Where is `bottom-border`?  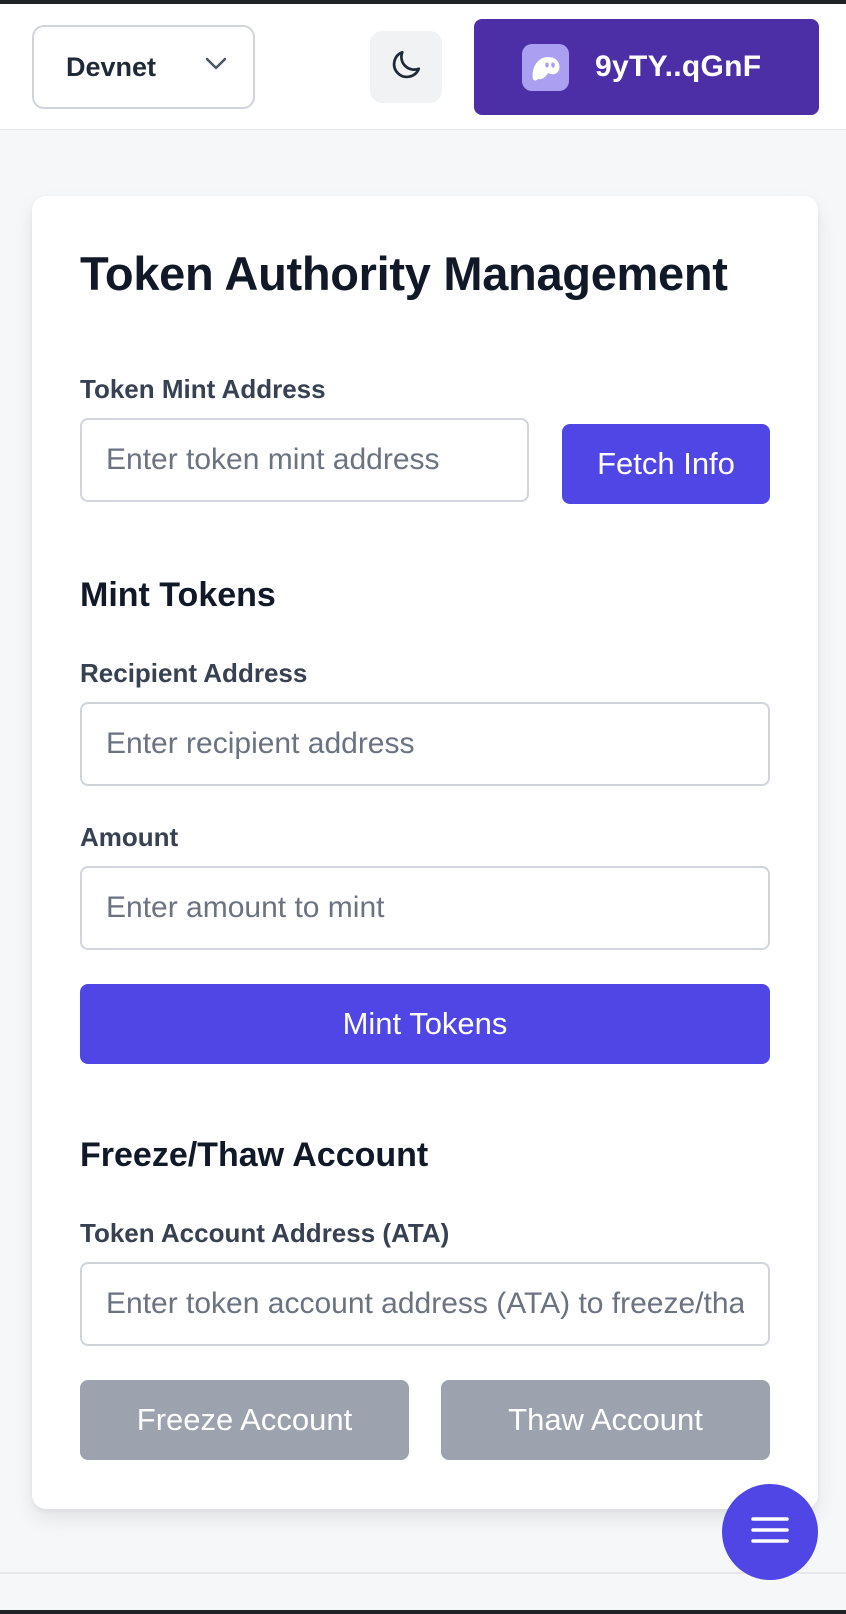 bottom-border is located at coordinates (423, 1612).